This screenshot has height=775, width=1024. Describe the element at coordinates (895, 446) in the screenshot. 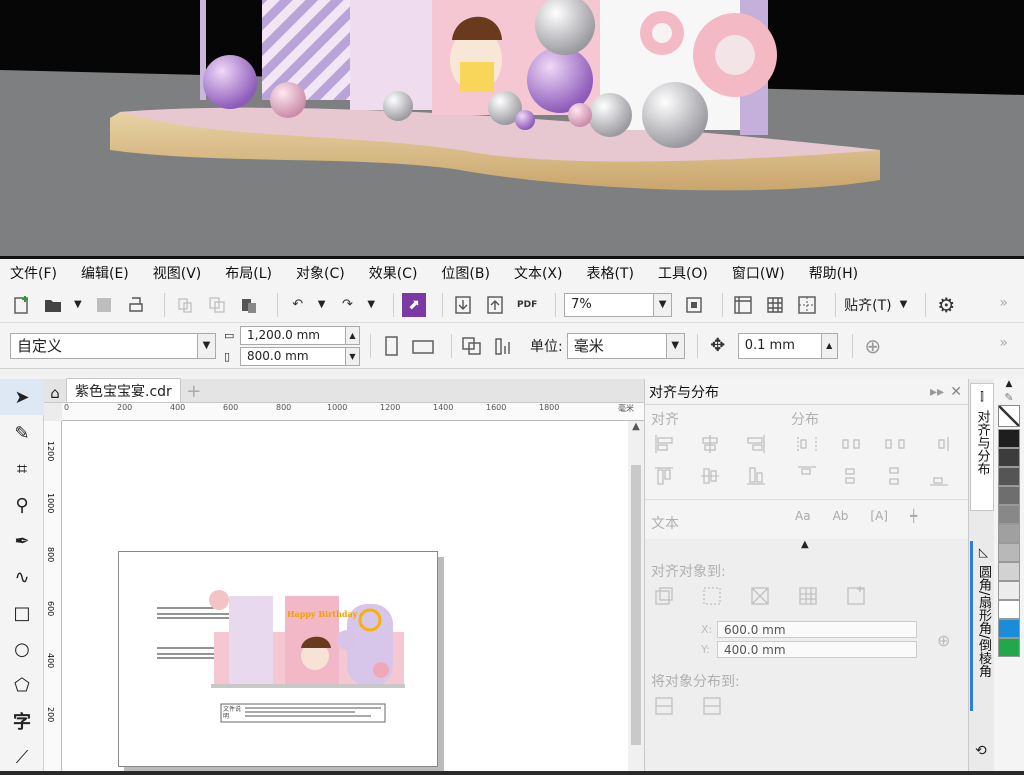

I see `distribute-spacing-icon` at that location.